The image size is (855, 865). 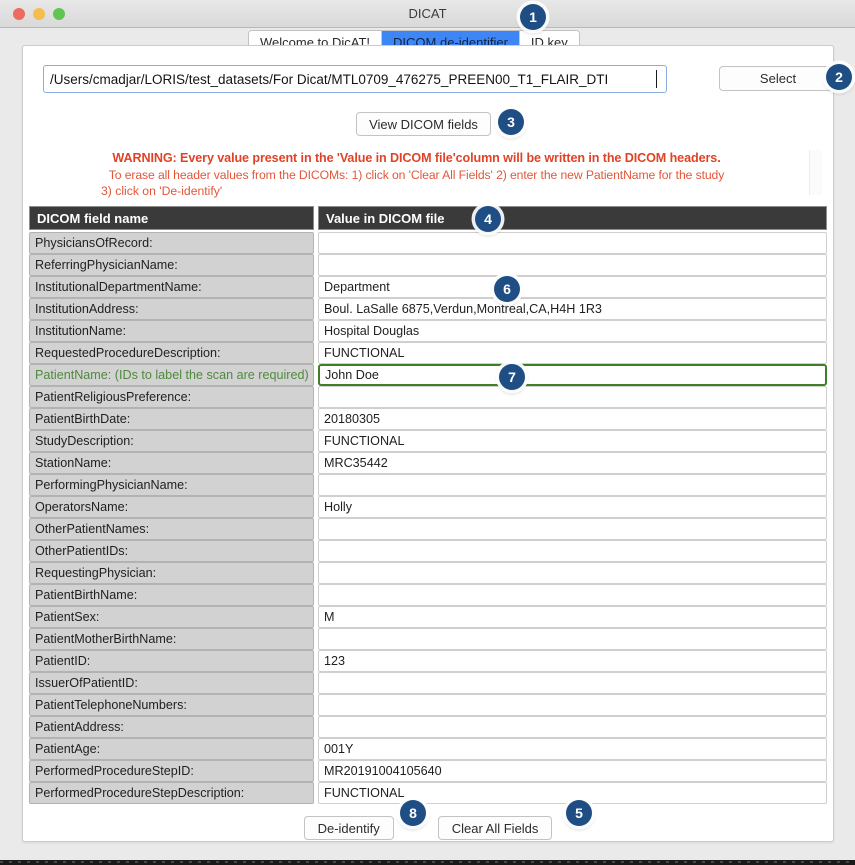 I want to click on field-value-patient-sex: M, so click(x=572, y=617).